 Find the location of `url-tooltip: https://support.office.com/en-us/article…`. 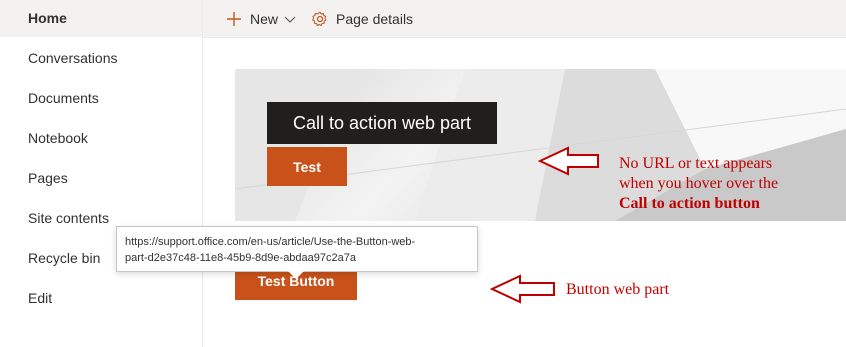

url-tooltip: https://support.office.com/en-us/article… is located at coordinates (297, 249).